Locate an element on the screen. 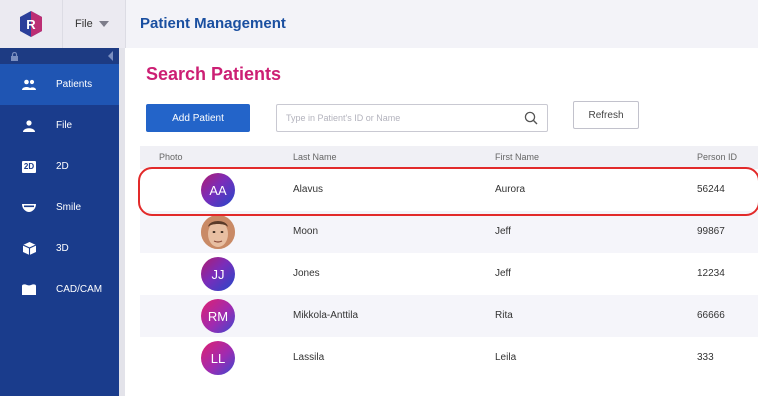 This screenshot has height=396, width=758. table-row: AA Alavus Aurora 56244 is located at coordinates (449, 190).